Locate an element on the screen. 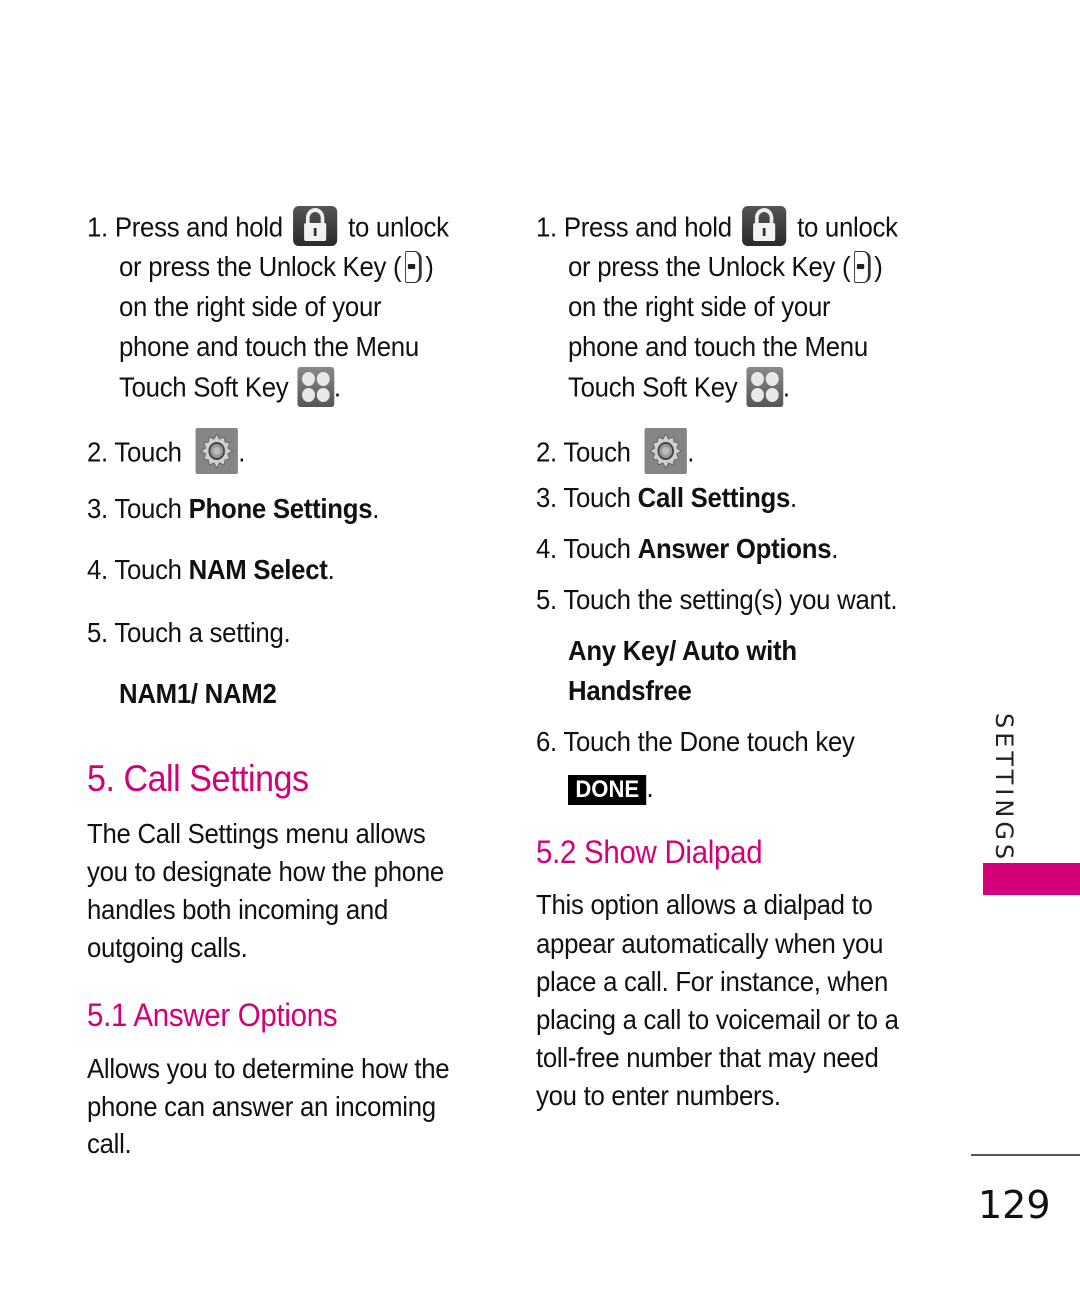 This screenshot has height=1295, width=1080. subsection-body-line: This option allows a dialpad to is located at coordinates (704, 904).